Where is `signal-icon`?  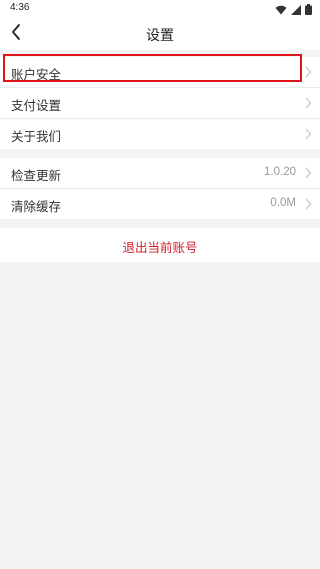
signal-icon is located at coordinates (296, 9).